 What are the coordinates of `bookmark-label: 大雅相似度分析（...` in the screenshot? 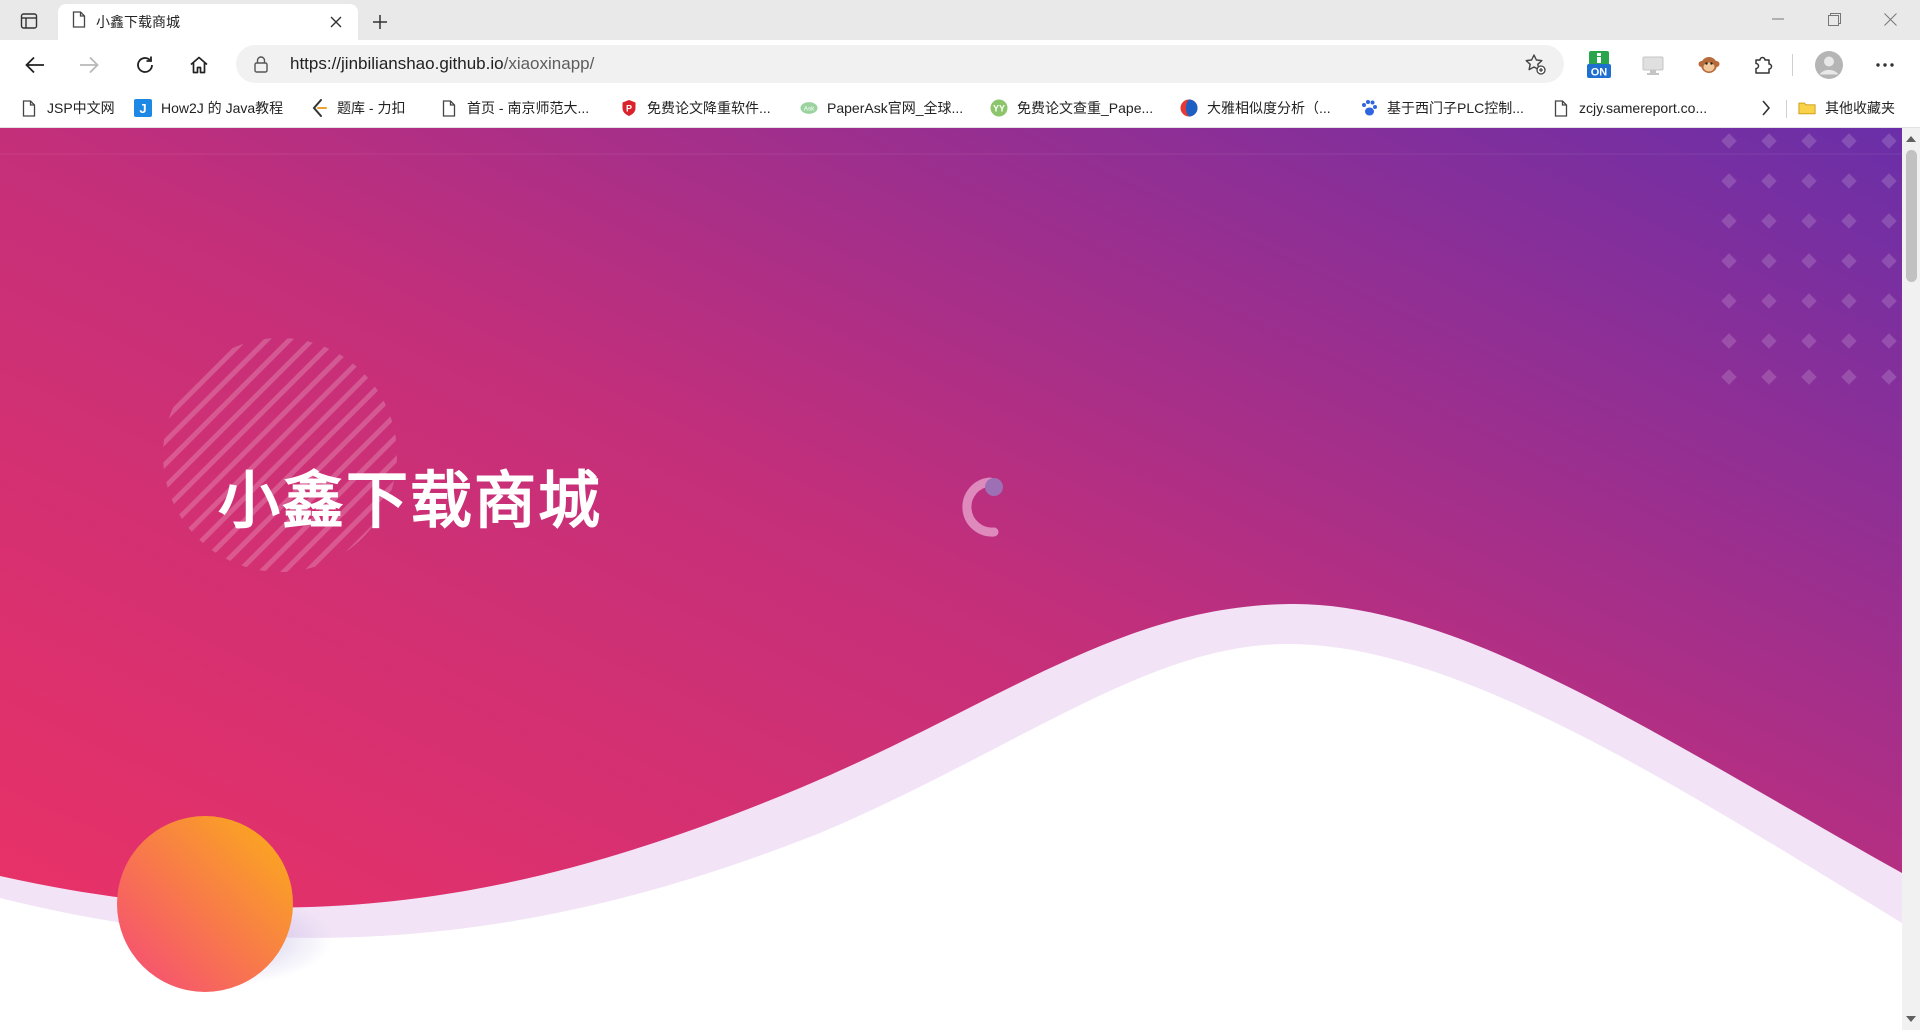 It's located at (1269, 108).